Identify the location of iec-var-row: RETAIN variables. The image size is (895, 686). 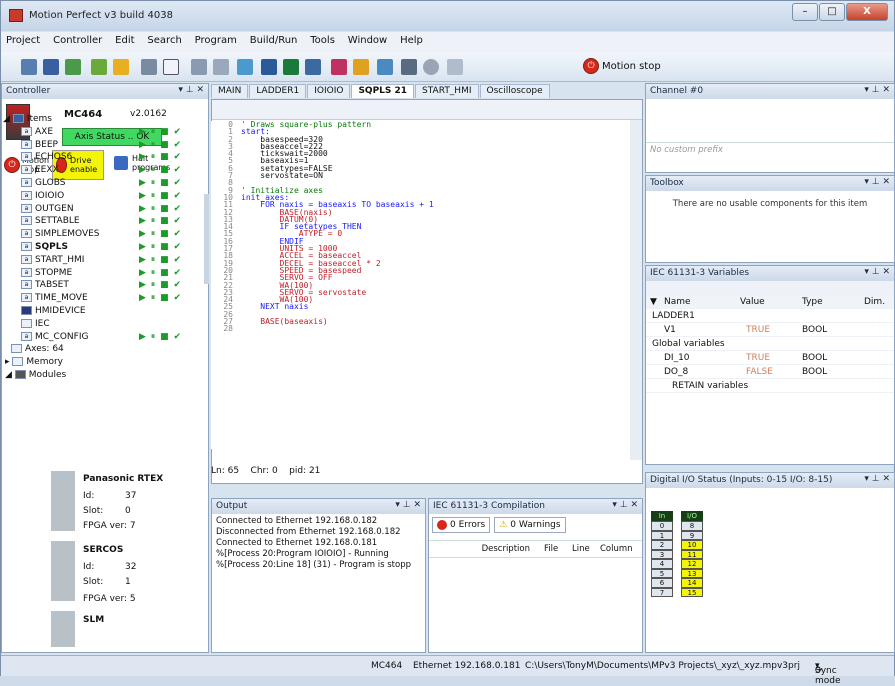
(770, 386).